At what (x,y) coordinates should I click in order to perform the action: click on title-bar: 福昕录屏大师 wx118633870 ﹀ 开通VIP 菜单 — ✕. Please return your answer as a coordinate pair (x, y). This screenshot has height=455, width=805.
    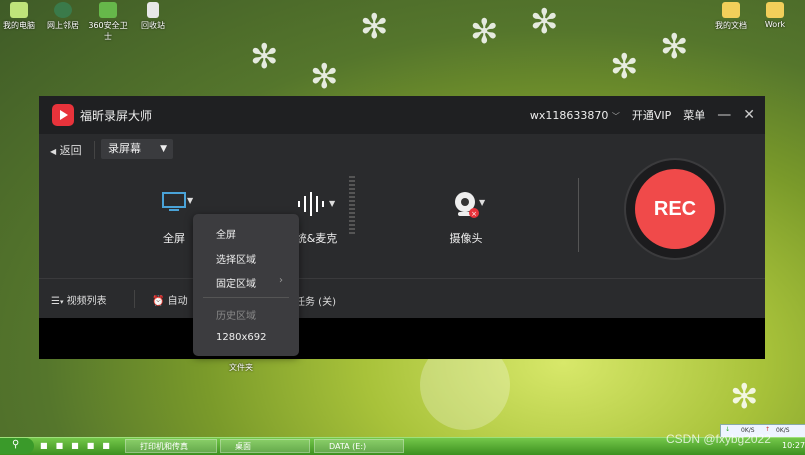
    Looking at the image, I should click on (402, 115).